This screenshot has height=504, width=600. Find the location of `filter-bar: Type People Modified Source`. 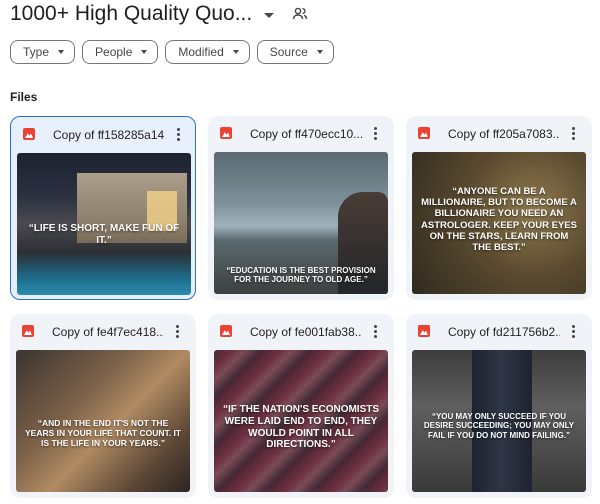

filter-bar: Type People Modified Source is located at coordinates (172, 52).